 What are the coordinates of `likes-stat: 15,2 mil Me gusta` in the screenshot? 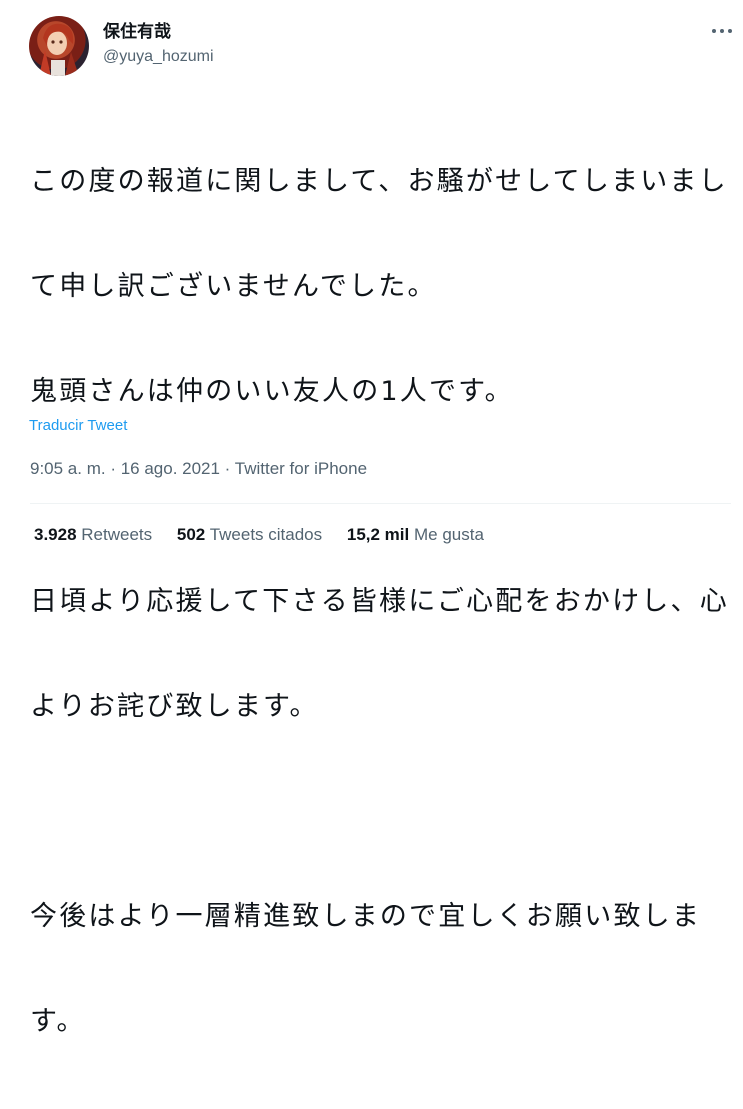 It's located at (415, 535).